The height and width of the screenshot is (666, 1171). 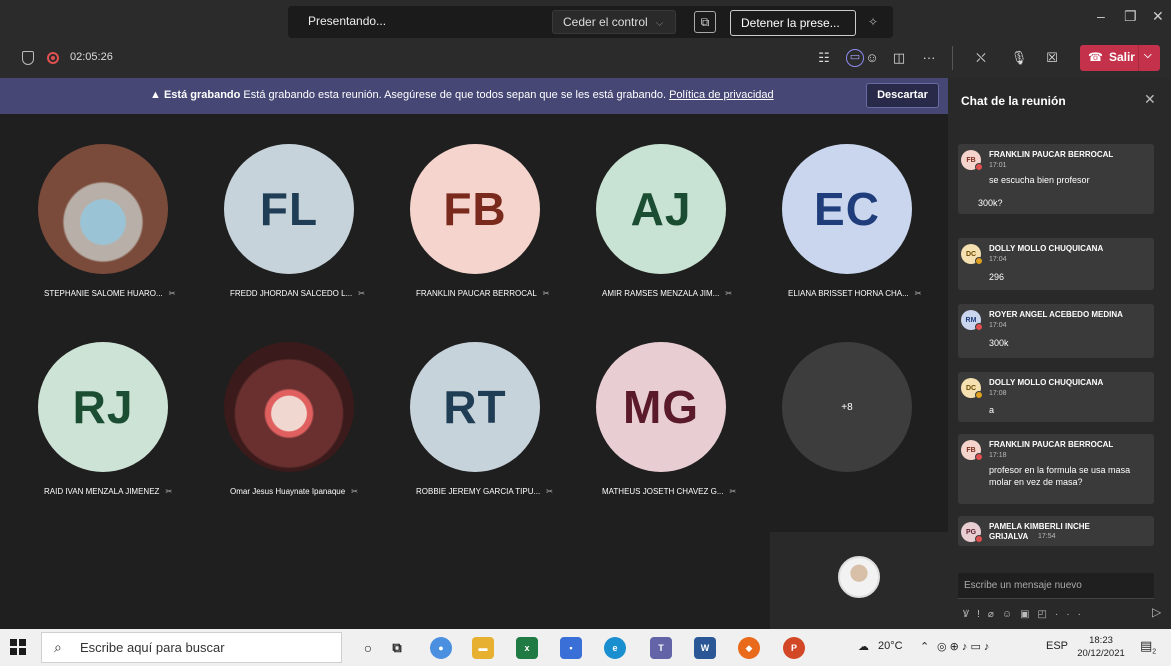 What do you see at coordinates (824, 58) in the screenshot?
I see `participants-icon: ☷` at bounding box center [824, 58].